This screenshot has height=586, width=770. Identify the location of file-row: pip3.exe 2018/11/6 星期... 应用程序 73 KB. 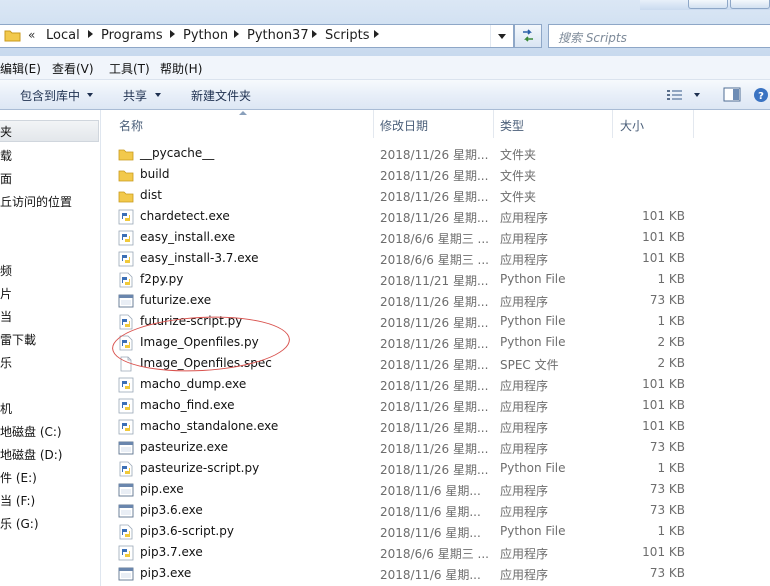
(435, 574).